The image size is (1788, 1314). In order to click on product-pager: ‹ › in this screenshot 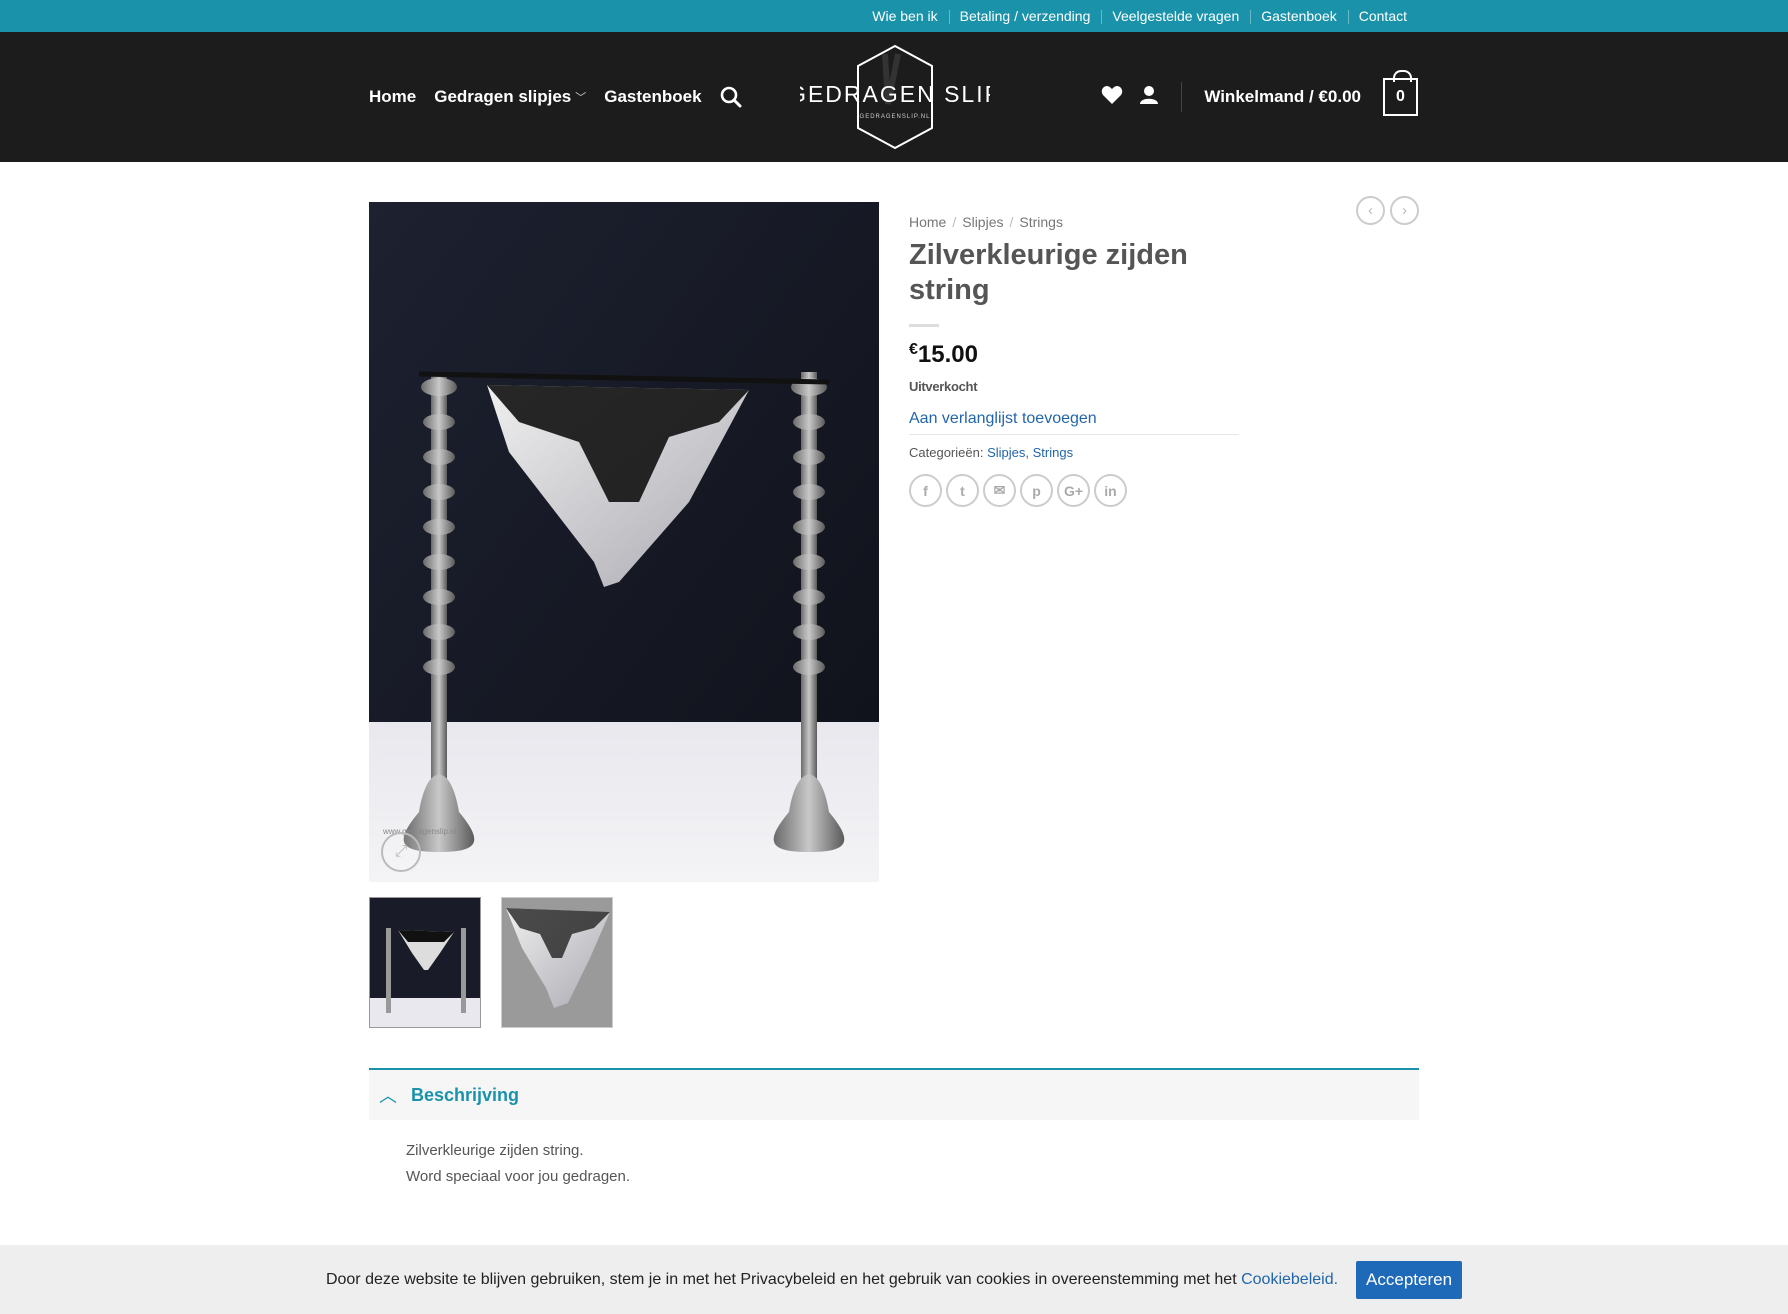, I will do `click(1387, 210)`.